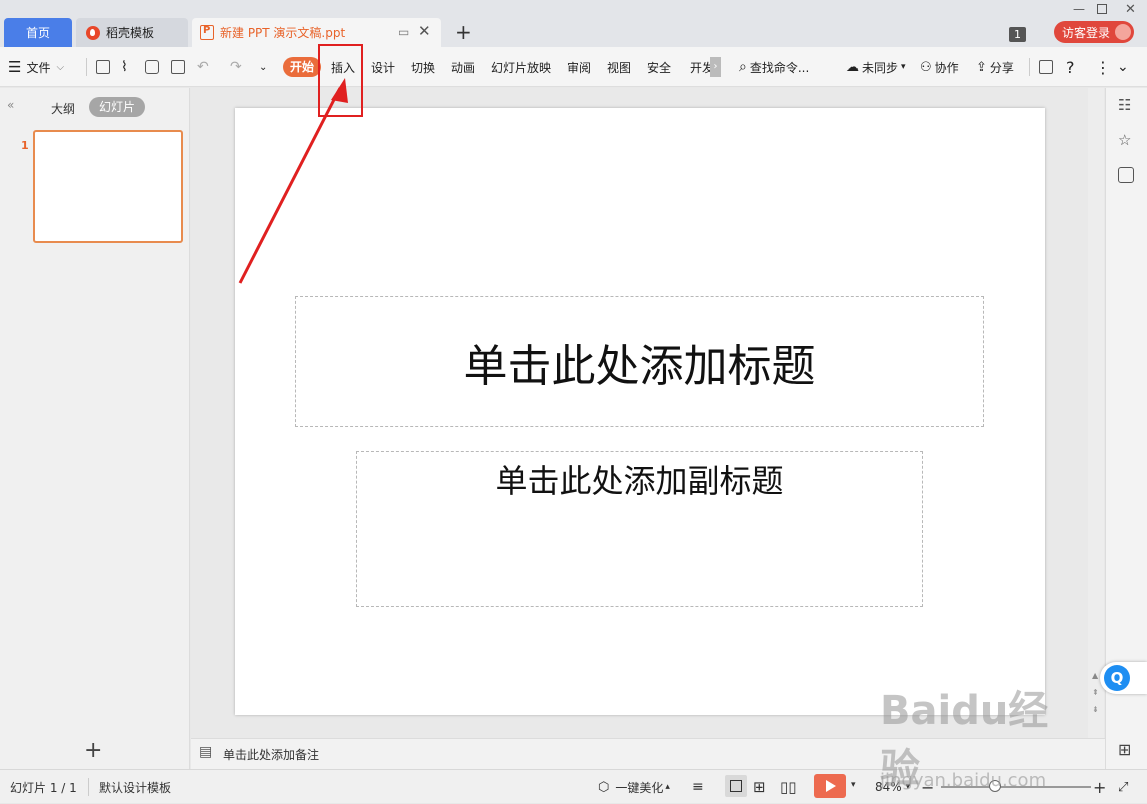  I want to click on previous-slide-icon: ⇞, so click(1095, 692).